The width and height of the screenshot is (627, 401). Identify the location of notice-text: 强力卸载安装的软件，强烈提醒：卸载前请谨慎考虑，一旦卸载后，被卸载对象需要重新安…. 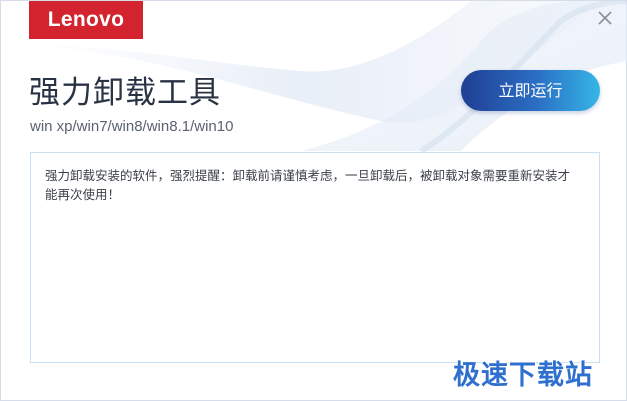
(308, 185).